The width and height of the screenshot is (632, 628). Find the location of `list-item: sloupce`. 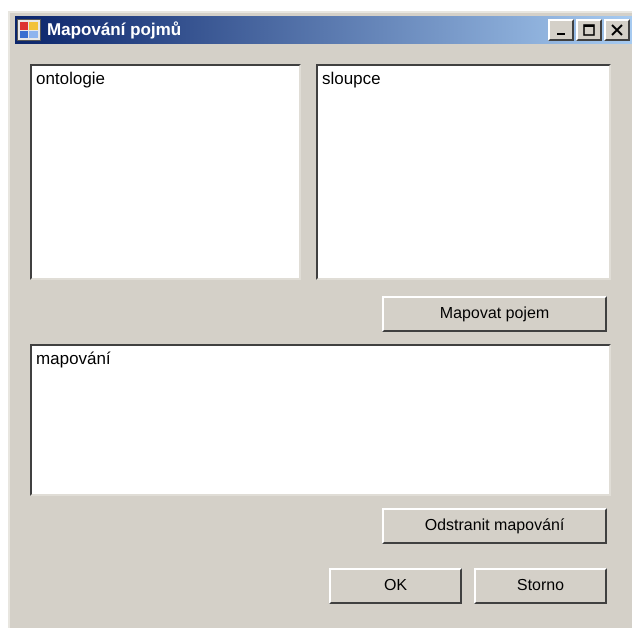

list-item: sloupce is located at coordinates (351, 79).